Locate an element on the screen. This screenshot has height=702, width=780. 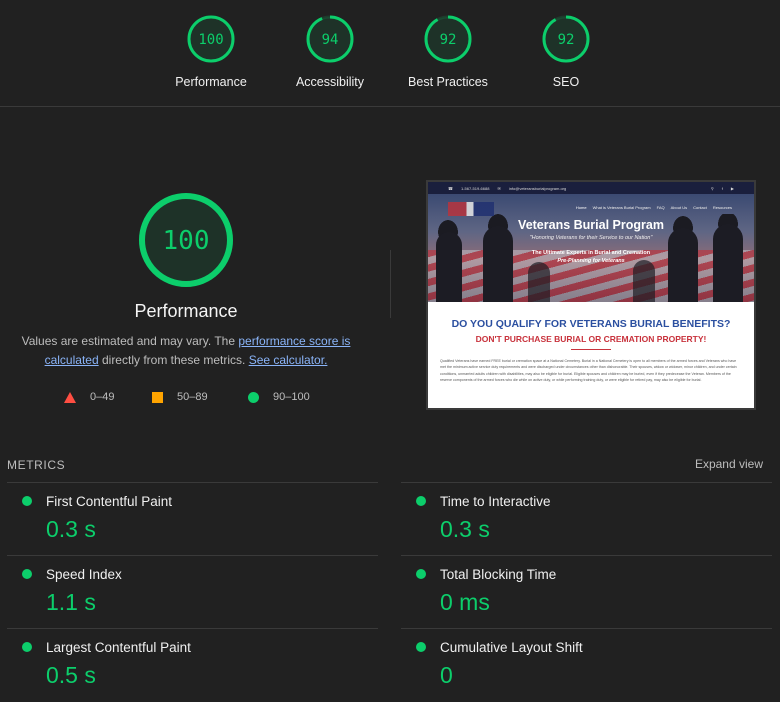
metric-name: Total Blocking Time is located at coordinates (498, 574).